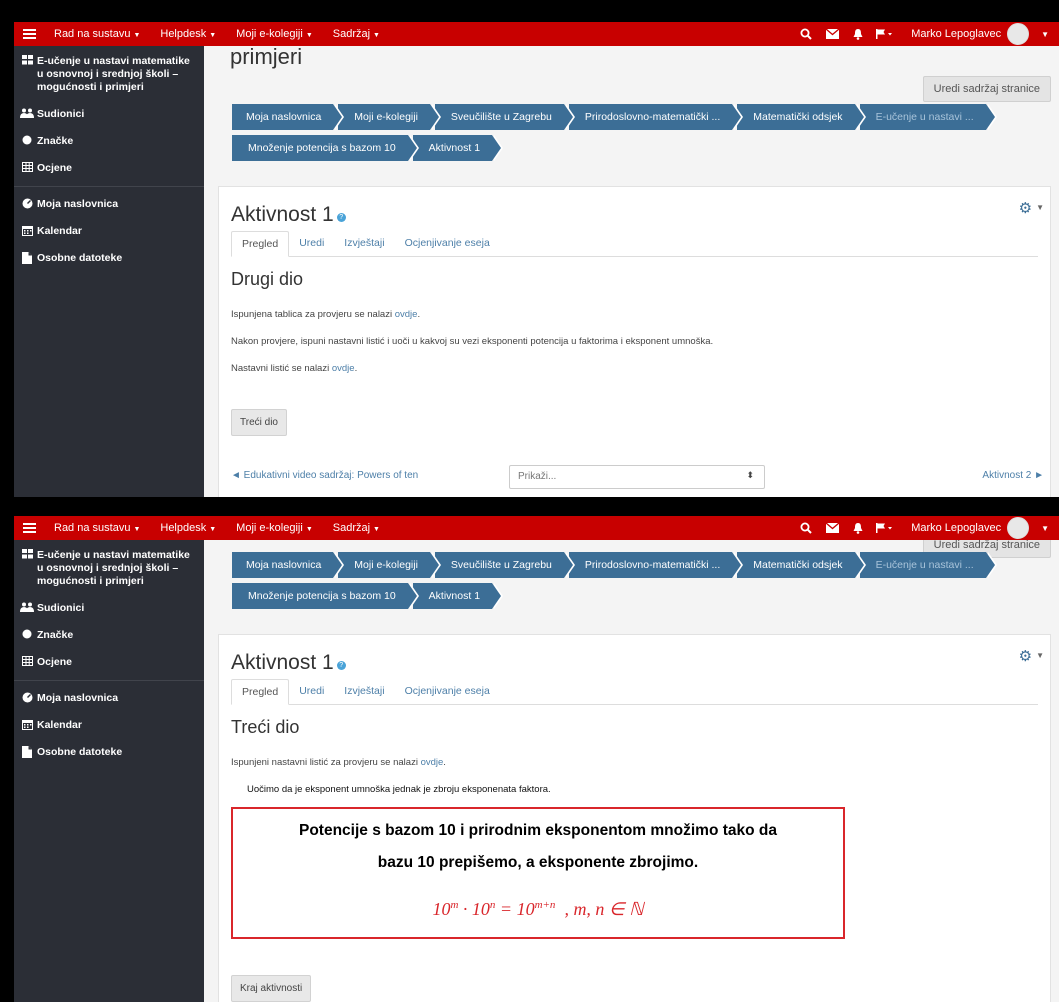  Describe the element at coordinates (267, 279) in the screenshot. I see `section-title: Drugi dio` at that location.